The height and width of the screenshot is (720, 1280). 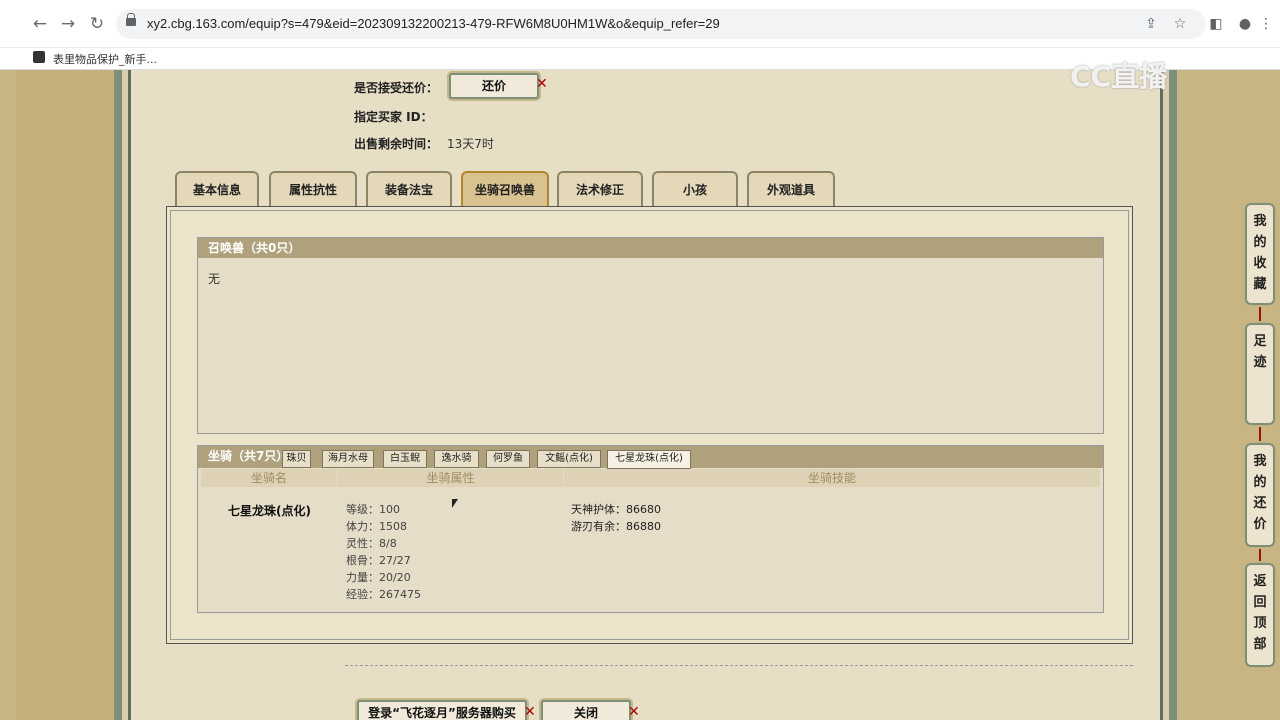 What do you see at coordinates (296, 459) in the screenshot?
I see `mount-tab: 珠贝` at bounding box center [296, 459].